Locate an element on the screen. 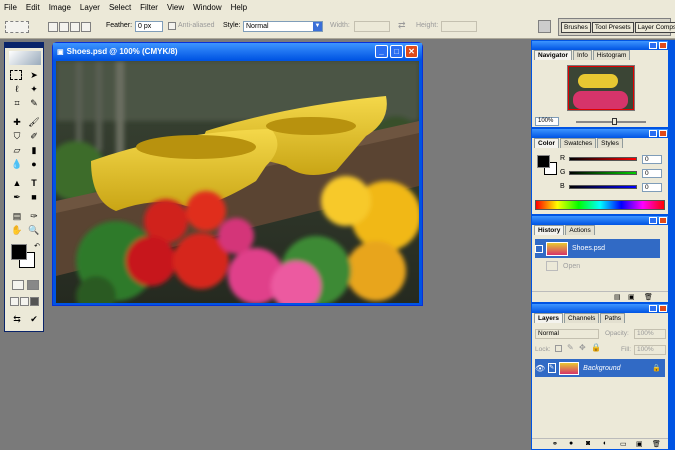 The height and width of the screenshot is (450, 675). blur-tool-icon: 💧 is located at coordinates (17, 164).